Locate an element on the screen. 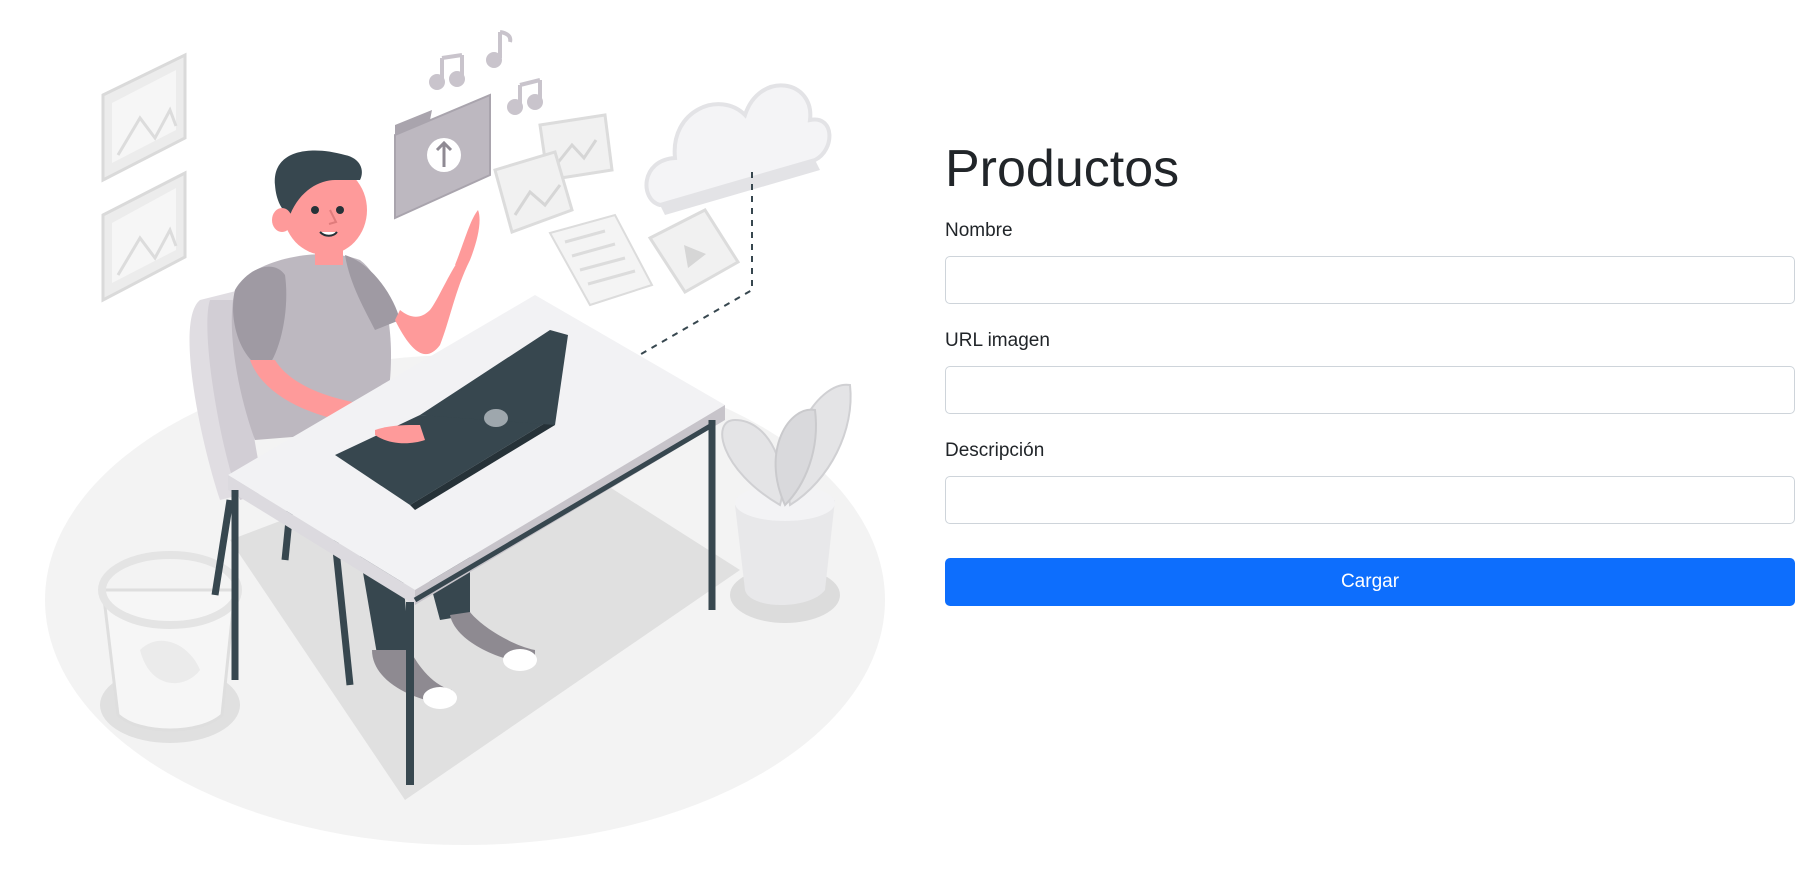 The width and height of the screenshot is (1820, 885). submit-button: Cargar is located at coordinates (1370, 582).